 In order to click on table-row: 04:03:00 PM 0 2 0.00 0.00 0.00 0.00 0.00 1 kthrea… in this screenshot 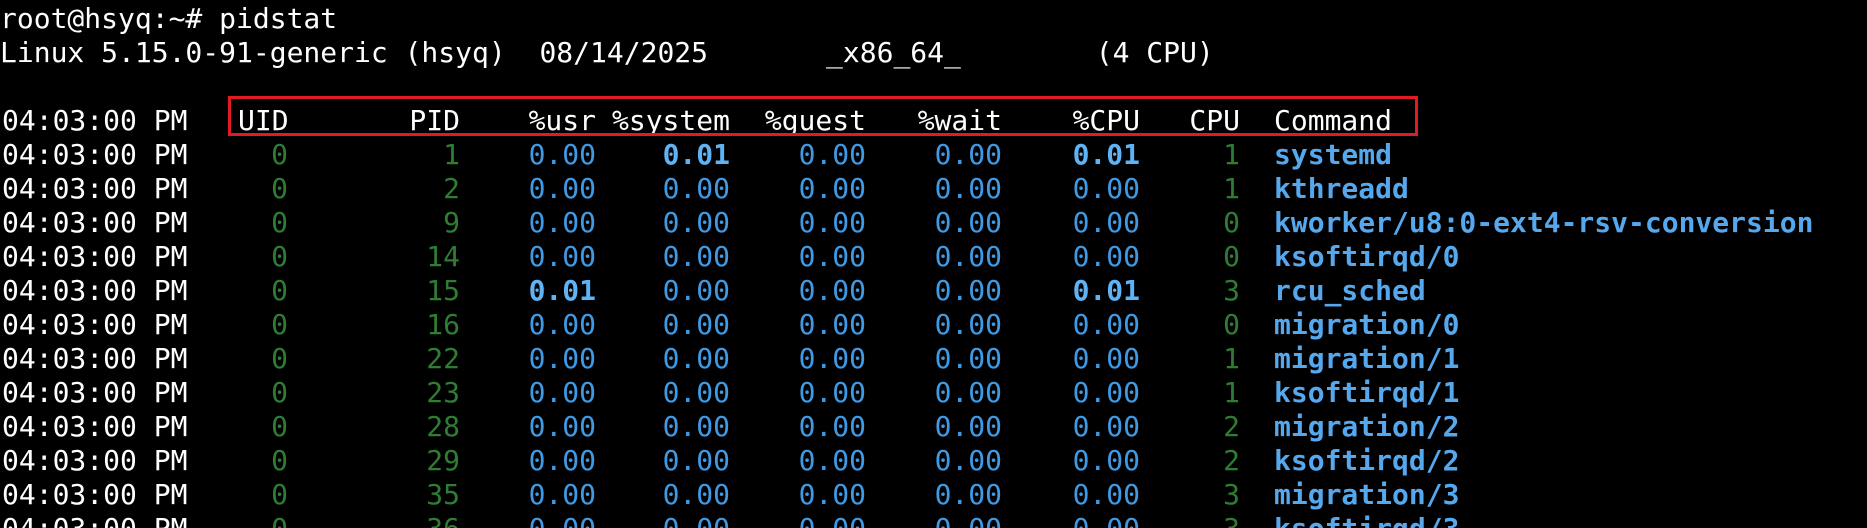, I will do `click(933, 189)`.